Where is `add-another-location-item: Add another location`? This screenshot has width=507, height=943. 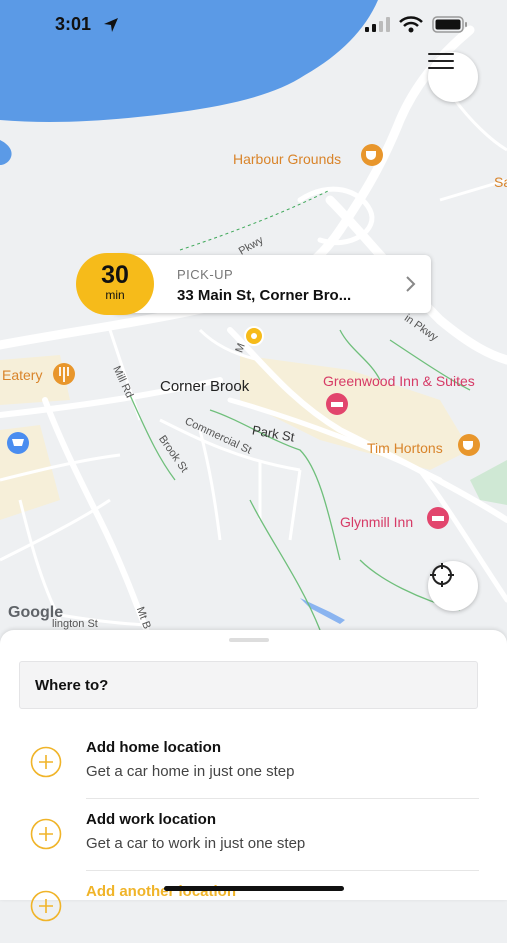
add-another-location-item: Add another location is located at coordinates (253, 907).